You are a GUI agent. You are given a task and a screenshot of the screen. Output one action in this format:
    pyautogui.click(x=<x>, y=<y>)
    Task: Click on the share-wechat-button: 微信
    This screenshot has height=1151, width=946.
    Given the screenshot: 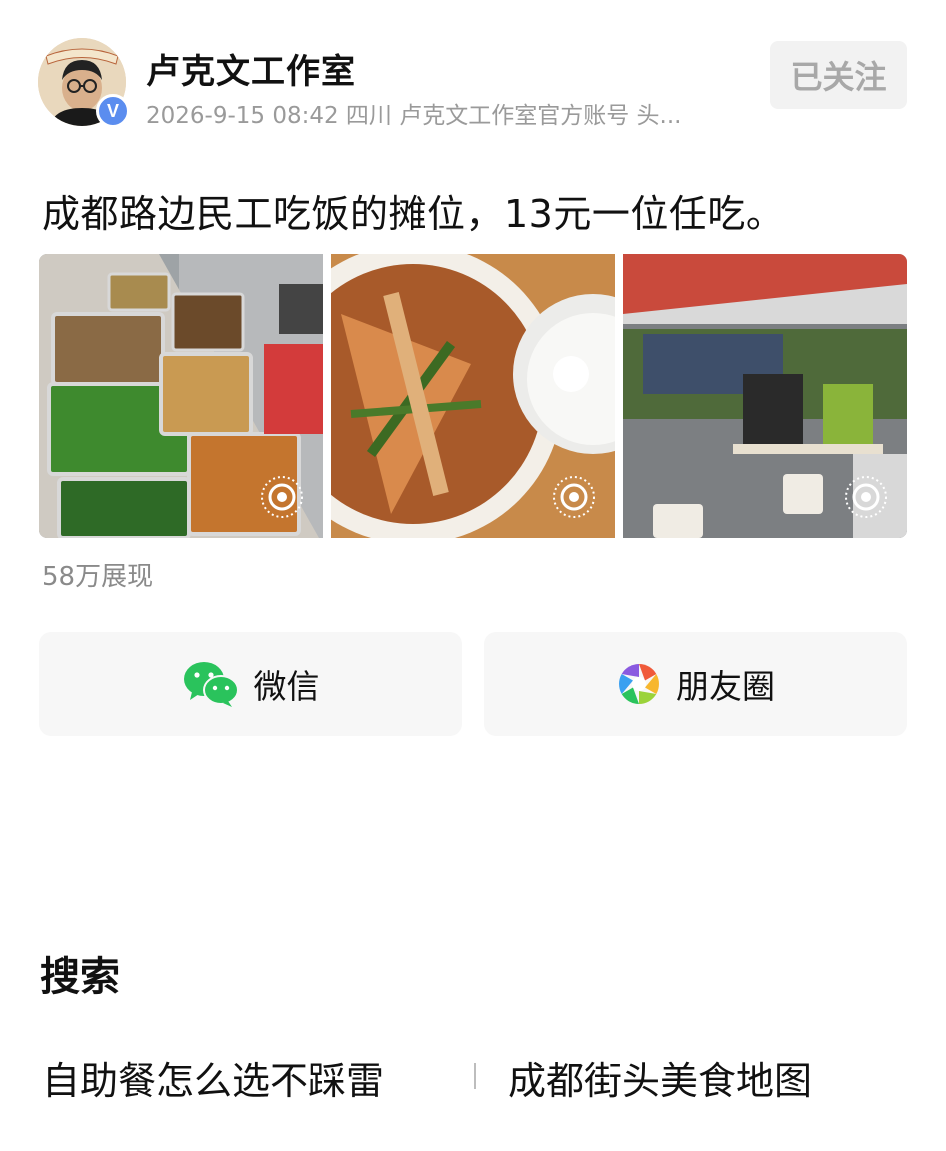 What is the action you would take?
    pyautogui.click(x=250, y=684)
    